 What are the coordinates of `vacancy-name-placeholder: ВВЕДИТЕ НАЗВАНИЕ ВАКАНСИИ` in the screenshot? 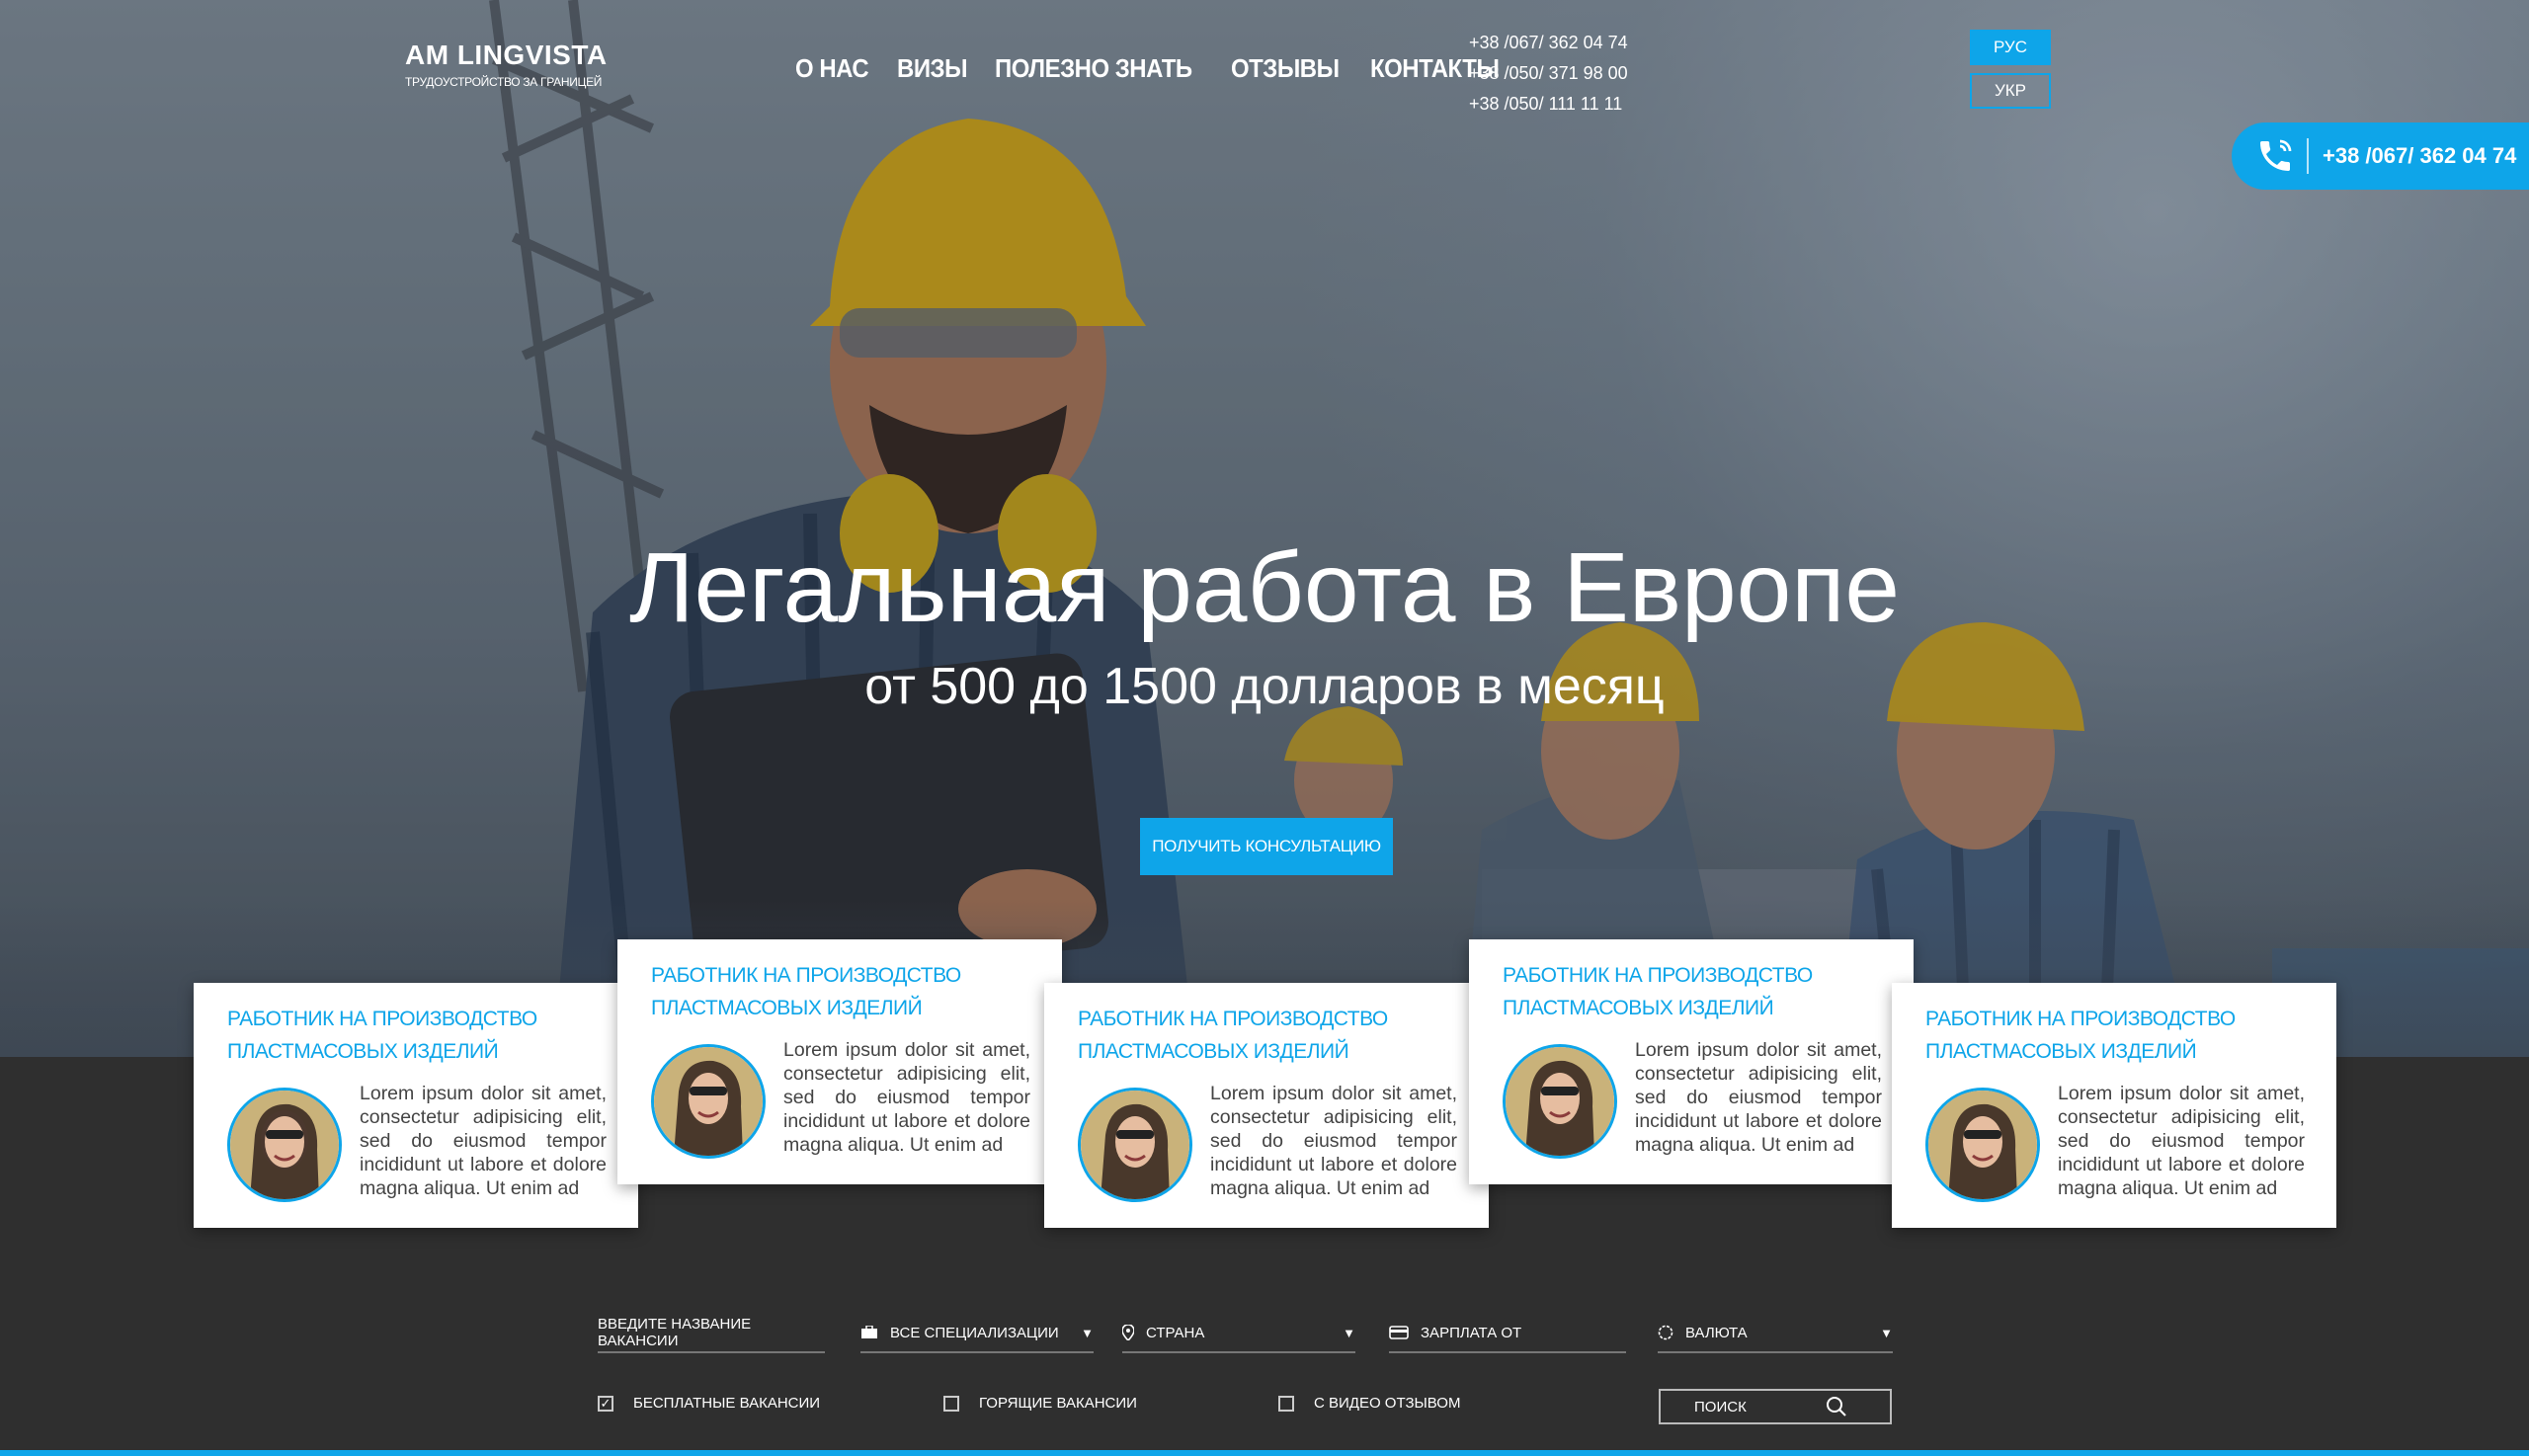 It's located at (675, 1332).